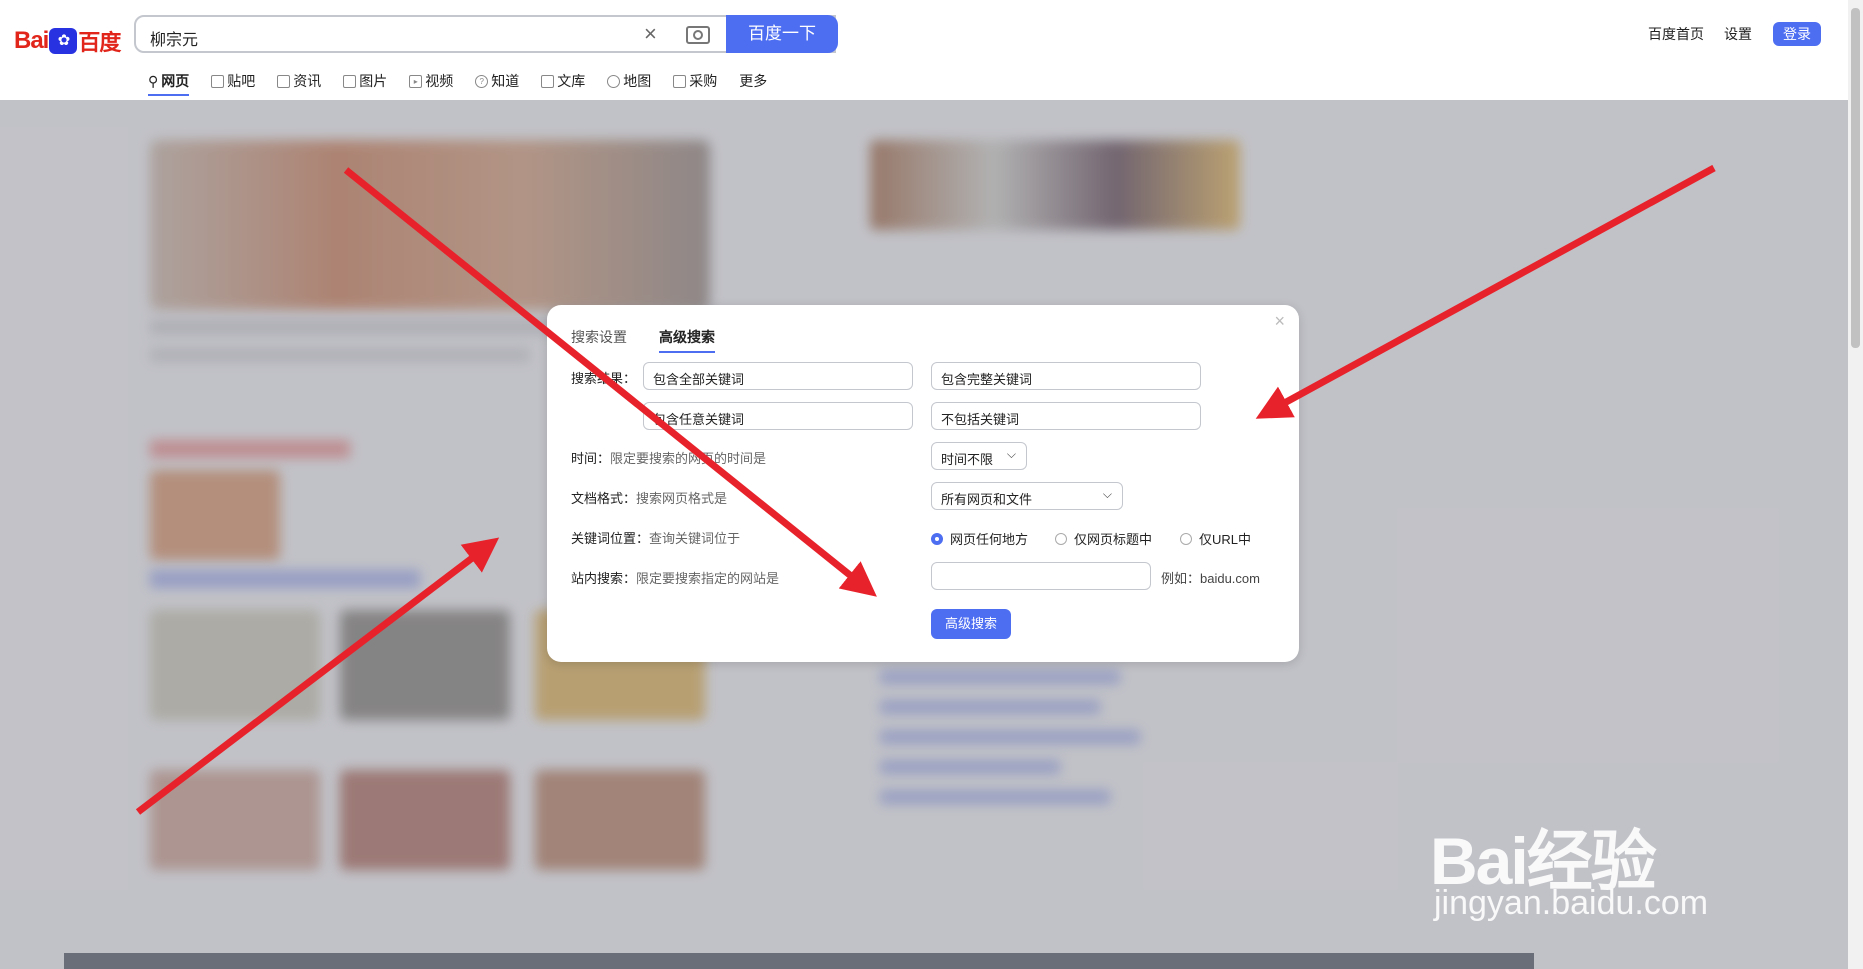 This screenshot has width=1863, height=969. I want to click on tab-purchase: 采购, so click(695, 81).